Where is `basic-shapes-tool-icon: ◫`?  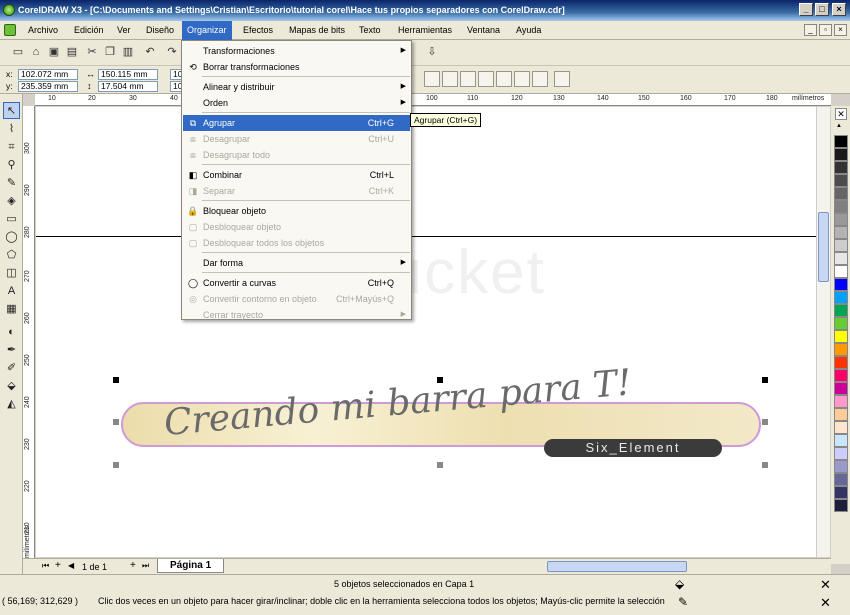
basic-shapes-tool-icon: ◫ is located at coordinates (11, 273).